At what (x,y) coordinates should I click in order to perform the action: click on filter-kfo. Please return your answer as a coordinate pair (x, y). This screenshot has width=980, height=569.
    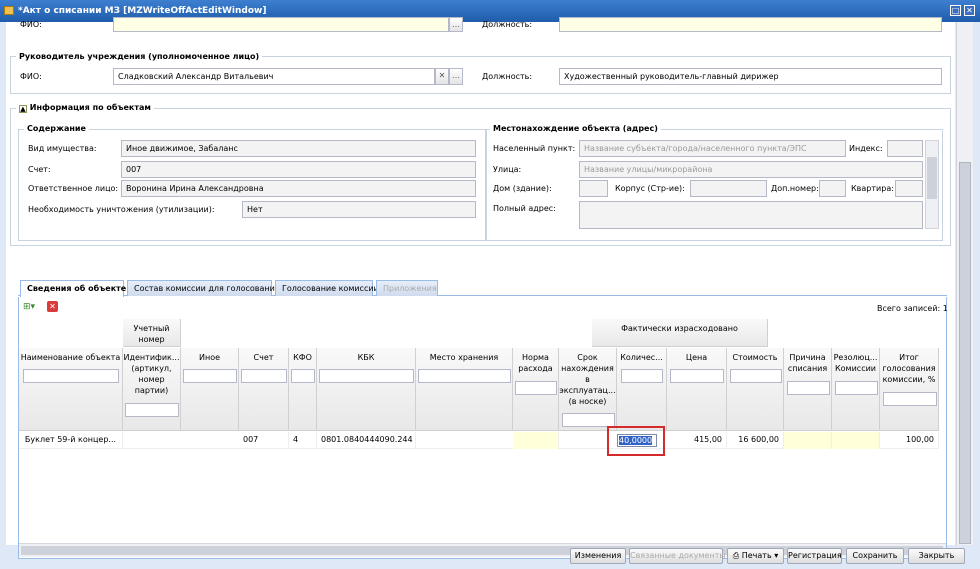
    Looking at the image, I should click on (303, 376).